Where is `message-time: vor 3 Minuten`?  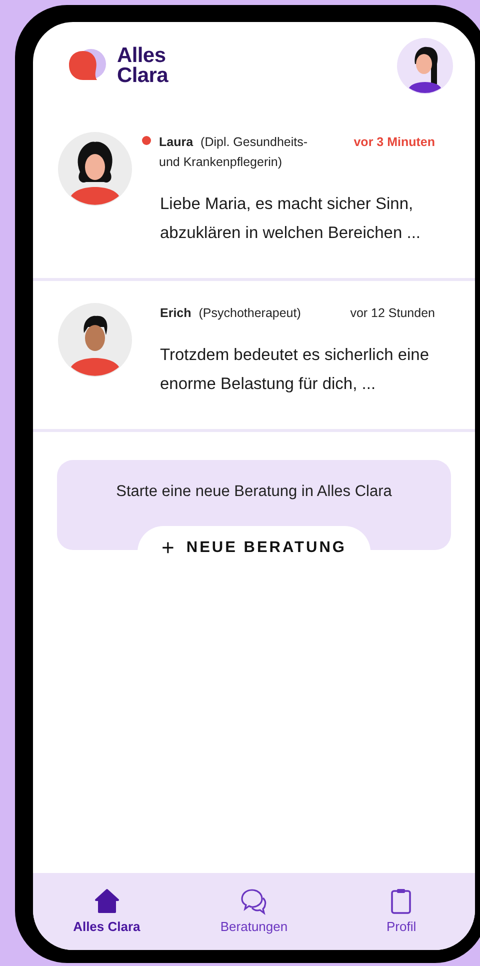 message-time: vor 3 Minuten is located at coordinates (394, 142).